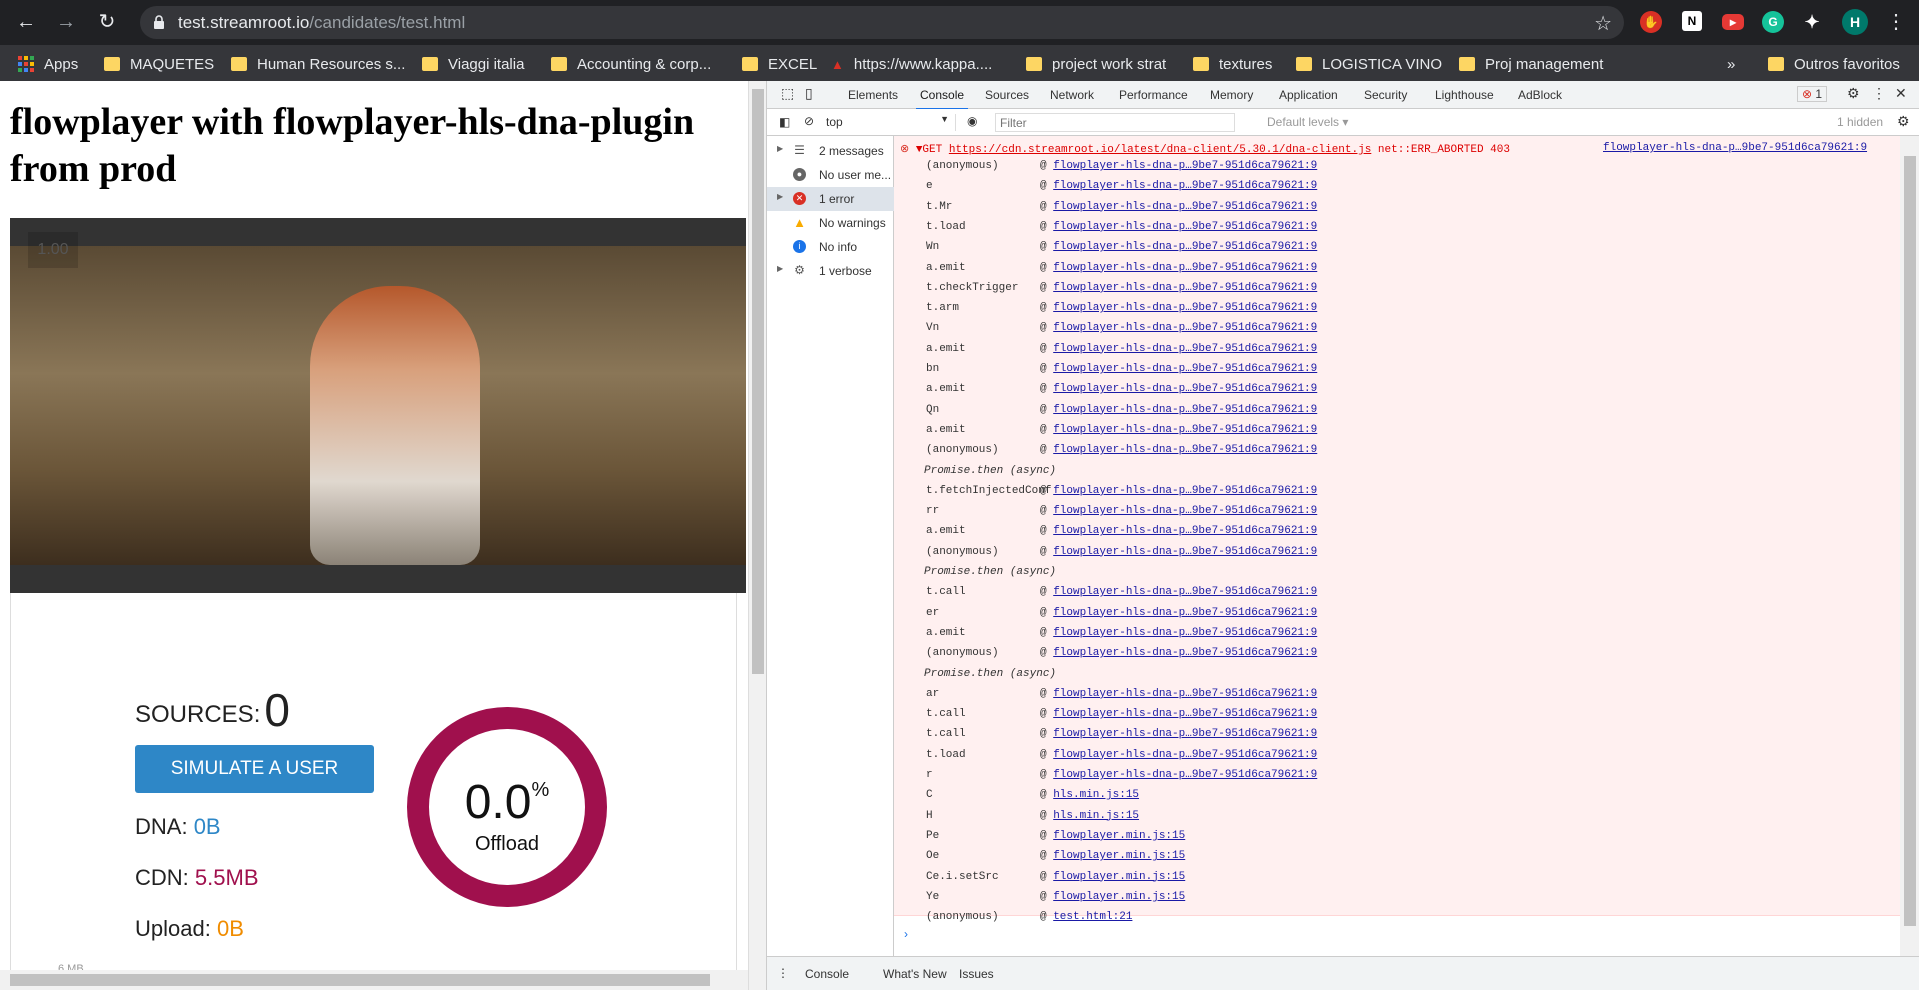  What do you see at coordinates (830, 199) in the screenshot?
I see `sidebar-item-errors: ▶ ✕ 1 error` at bounding box center [830, 199].